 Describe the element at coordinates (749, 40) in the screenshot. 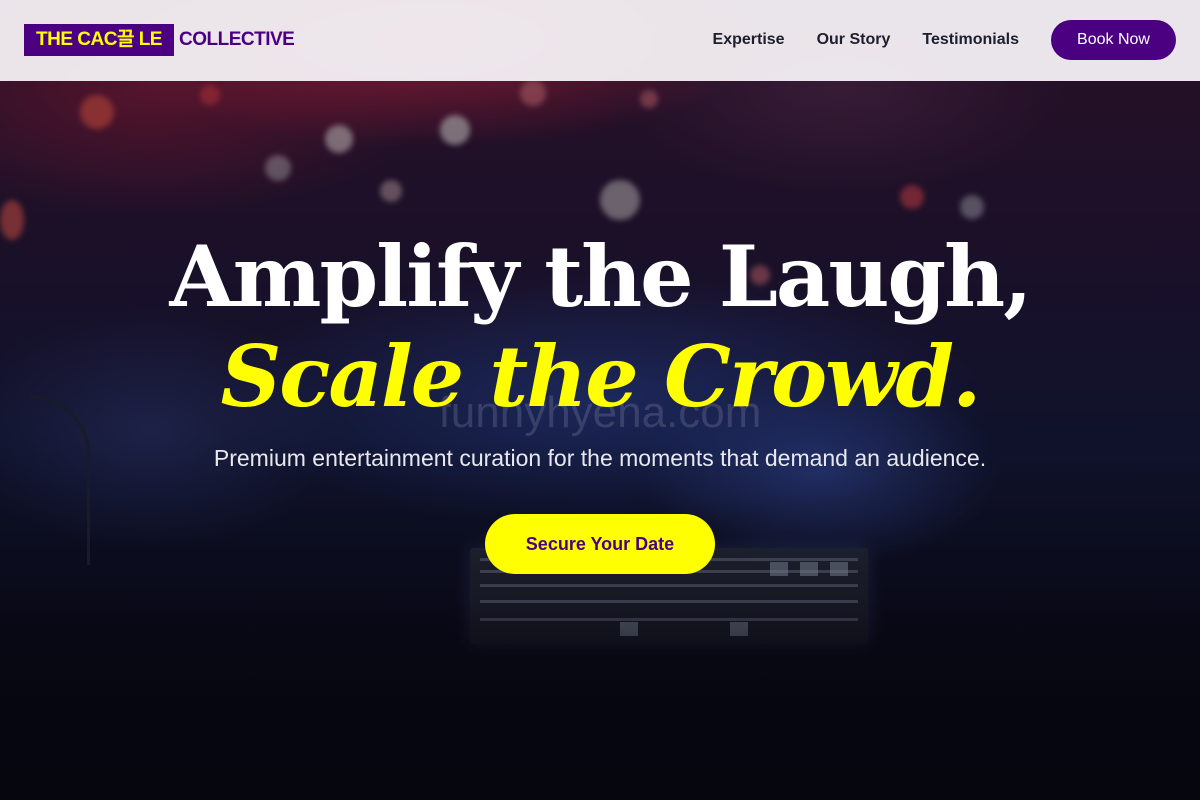

I see `nav-link-expertise: Expertise` at that location.